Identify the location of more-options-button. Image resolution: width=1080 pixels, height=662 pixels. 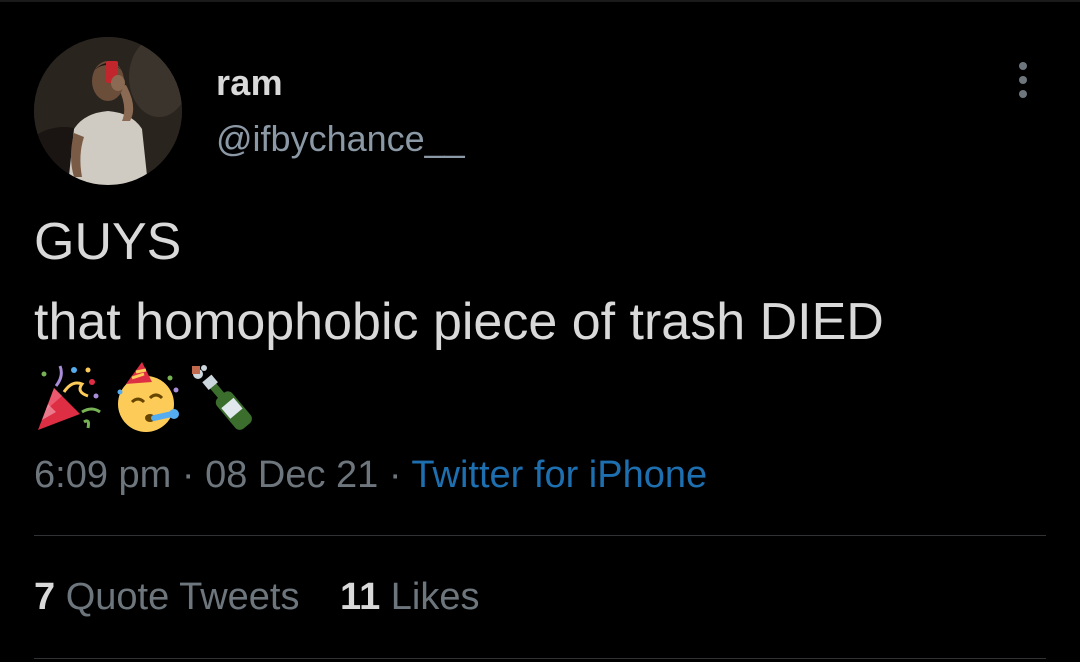
(1023, 80).